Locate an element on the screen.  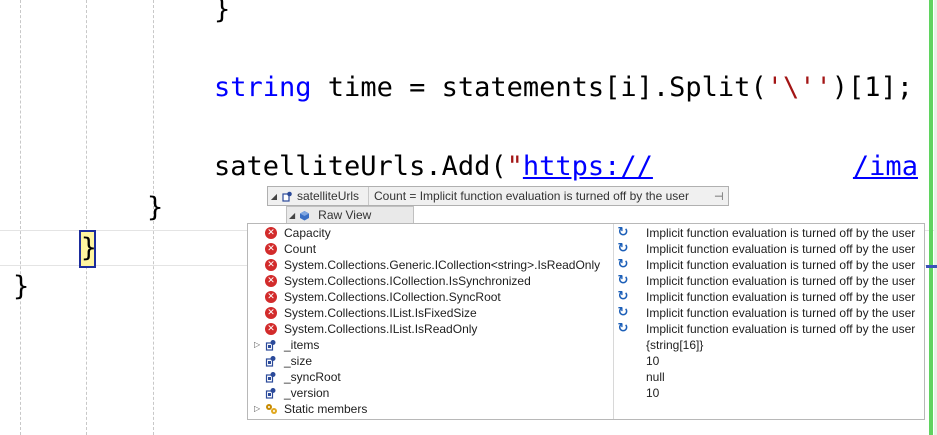
raw-view-icon is located at coordinates (305, 215).